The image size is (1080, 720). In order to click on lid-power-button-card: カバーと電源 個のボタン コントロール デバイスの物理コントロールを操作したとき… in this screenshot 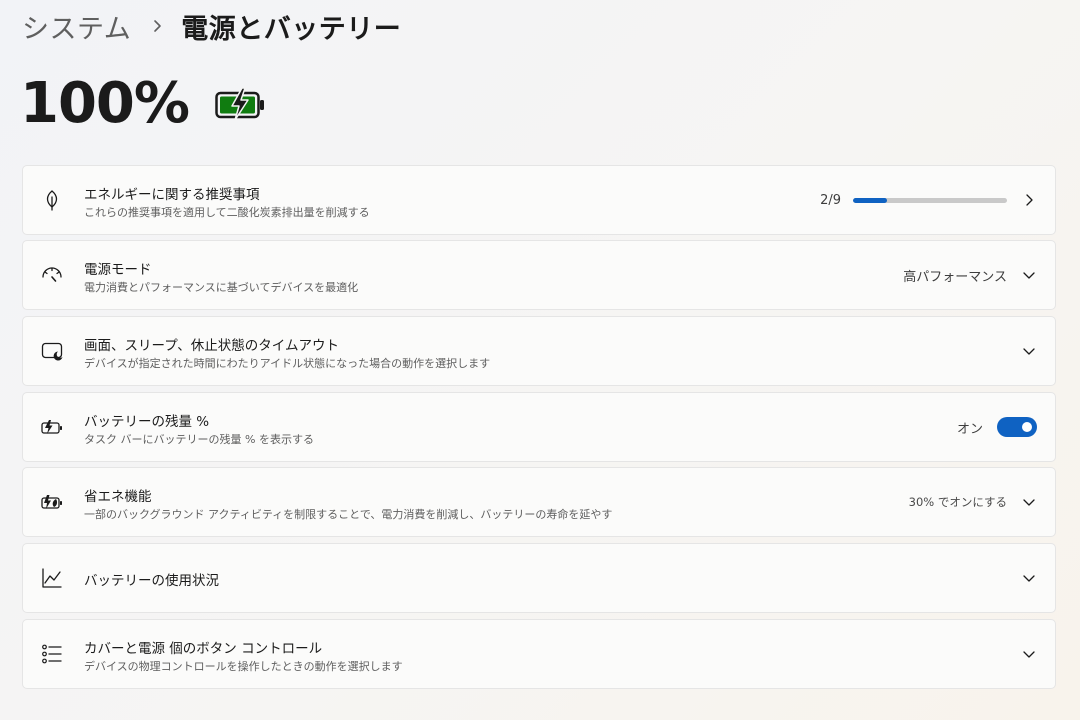, I will do `click(539, 654)`.